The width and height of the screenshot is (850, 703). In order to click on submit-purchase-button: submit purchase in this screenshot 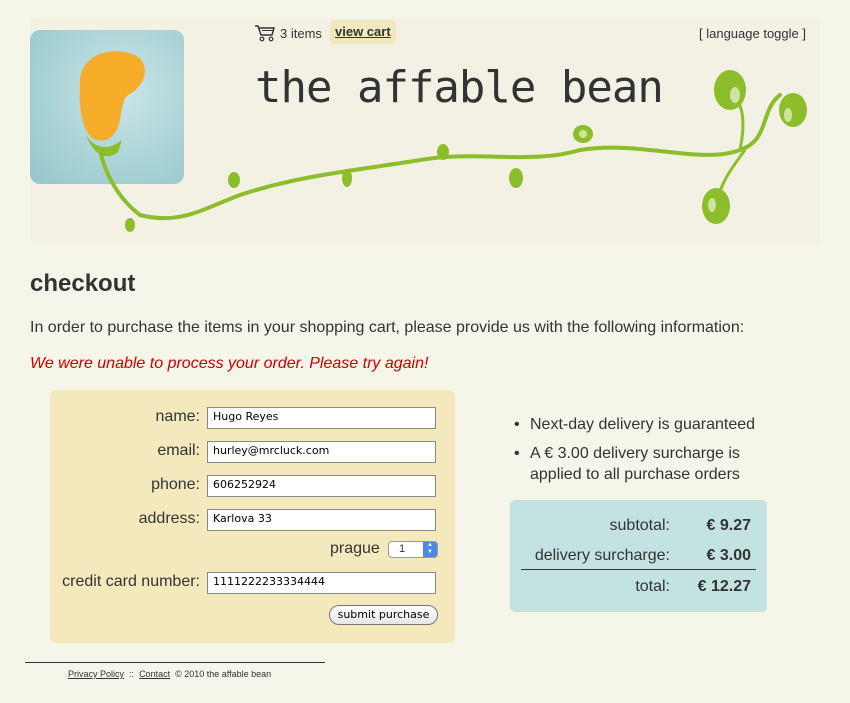, I will do `click(383, 615)`.